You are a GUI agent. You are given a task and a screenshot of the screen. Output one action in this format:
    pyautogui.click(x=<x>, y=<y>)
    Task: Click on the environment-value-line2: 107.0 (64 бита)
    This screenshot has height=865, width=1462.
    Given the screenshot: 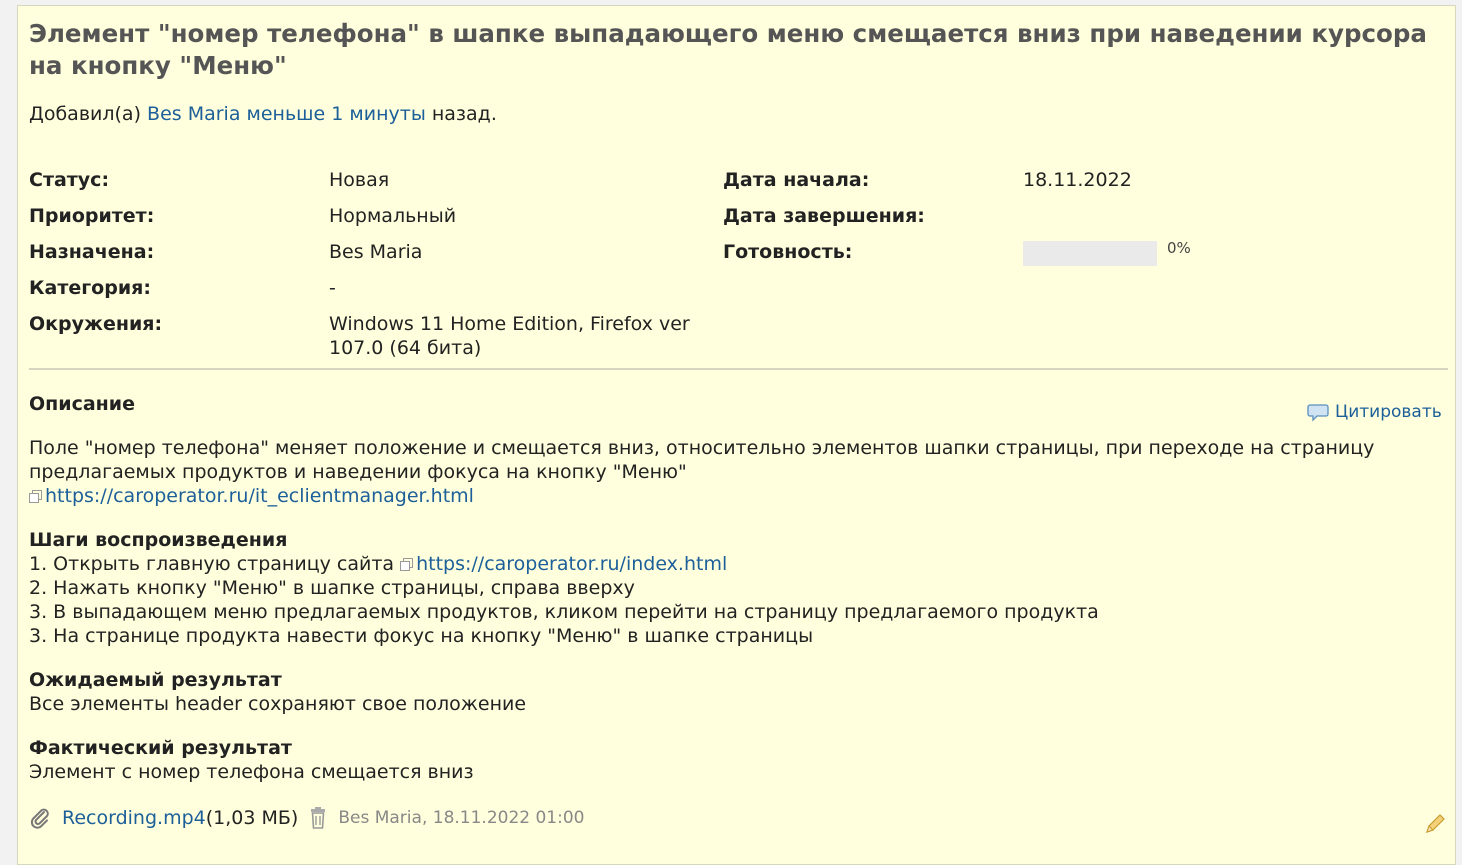 What is the action you would take?
    pyautogui.click(x=405, y=348)
    